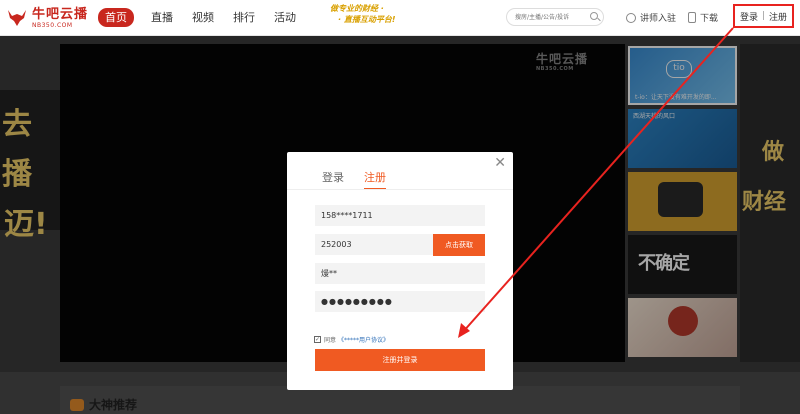  I want to click on nav-home: 首页, so click(116, 17).